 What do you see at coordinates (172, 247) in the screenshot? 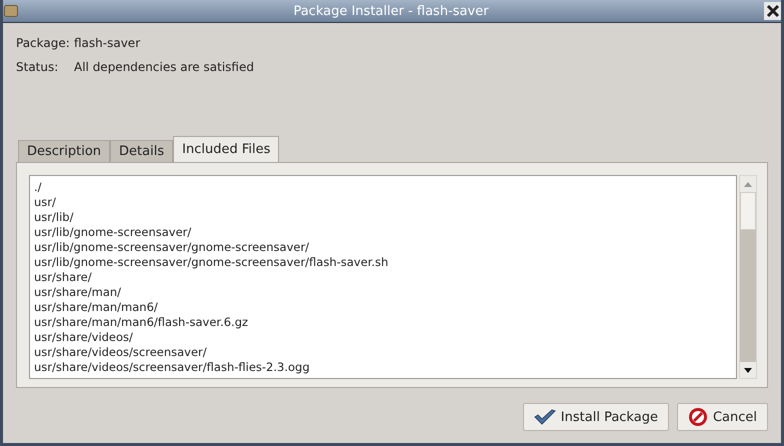
I see `file-path: usr/lib/gnome-screensaver/gnome-screensaver/` at bounding box center [172, 247].